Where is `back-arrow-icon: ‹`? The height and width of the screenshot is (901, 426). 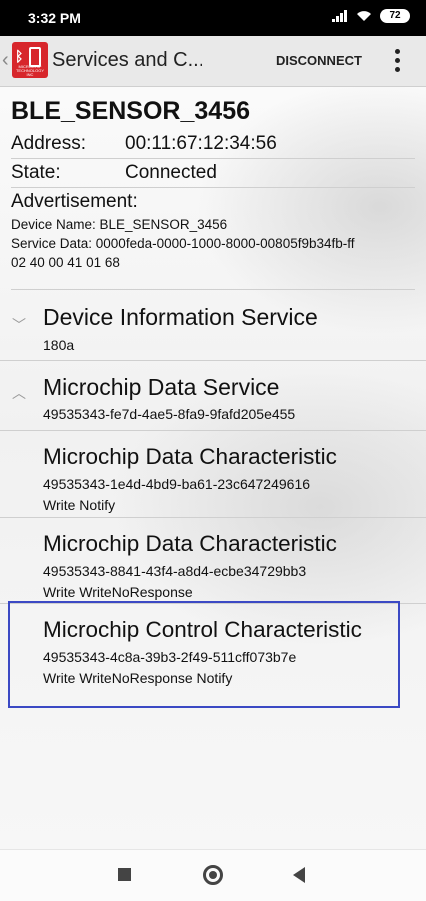 back-arrow-icon: ‹ is located at coordinates (5, 60).